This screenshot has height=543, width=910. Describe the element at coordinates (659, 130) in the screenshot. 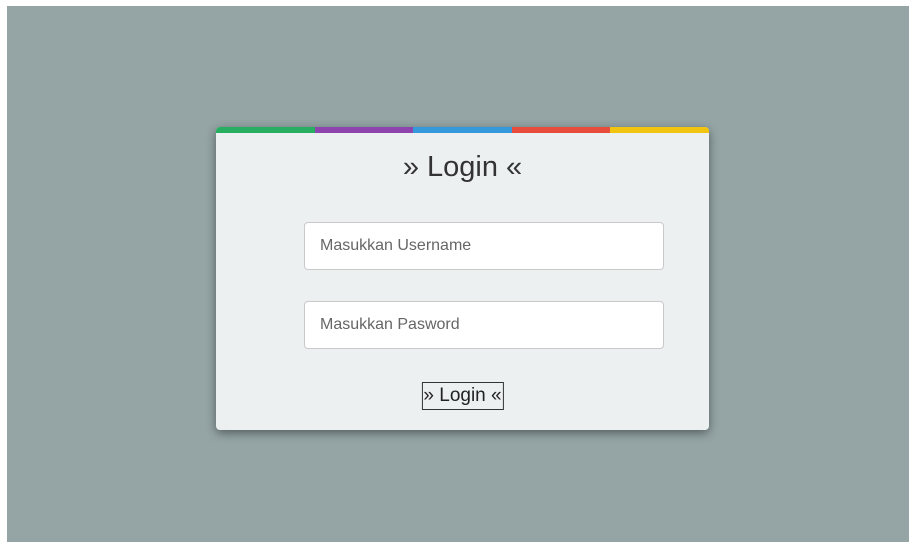

I see `strip-segment-yellow` at that location.